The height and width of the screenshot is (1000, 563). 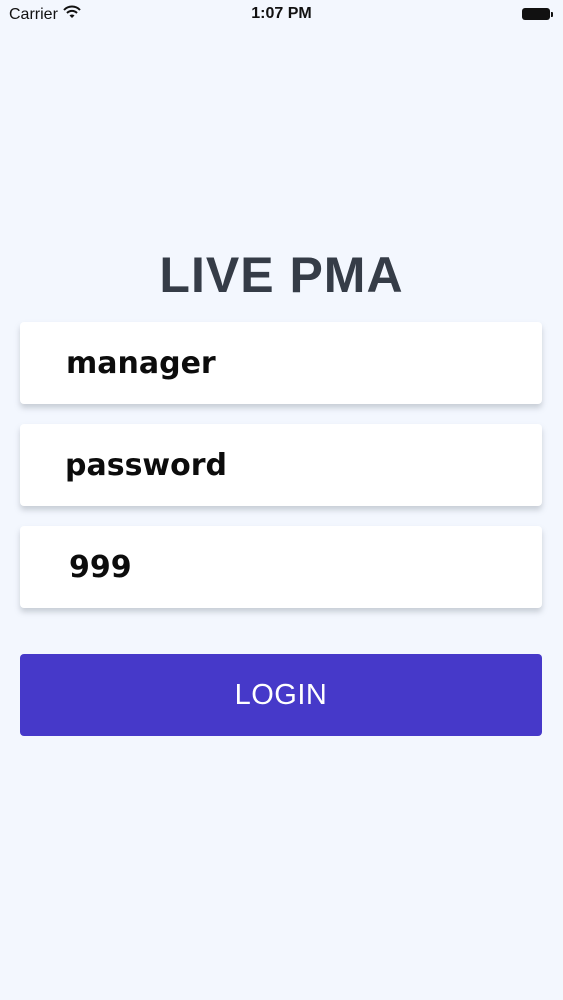 I want to click on username-field, so click(x=281, y=363).